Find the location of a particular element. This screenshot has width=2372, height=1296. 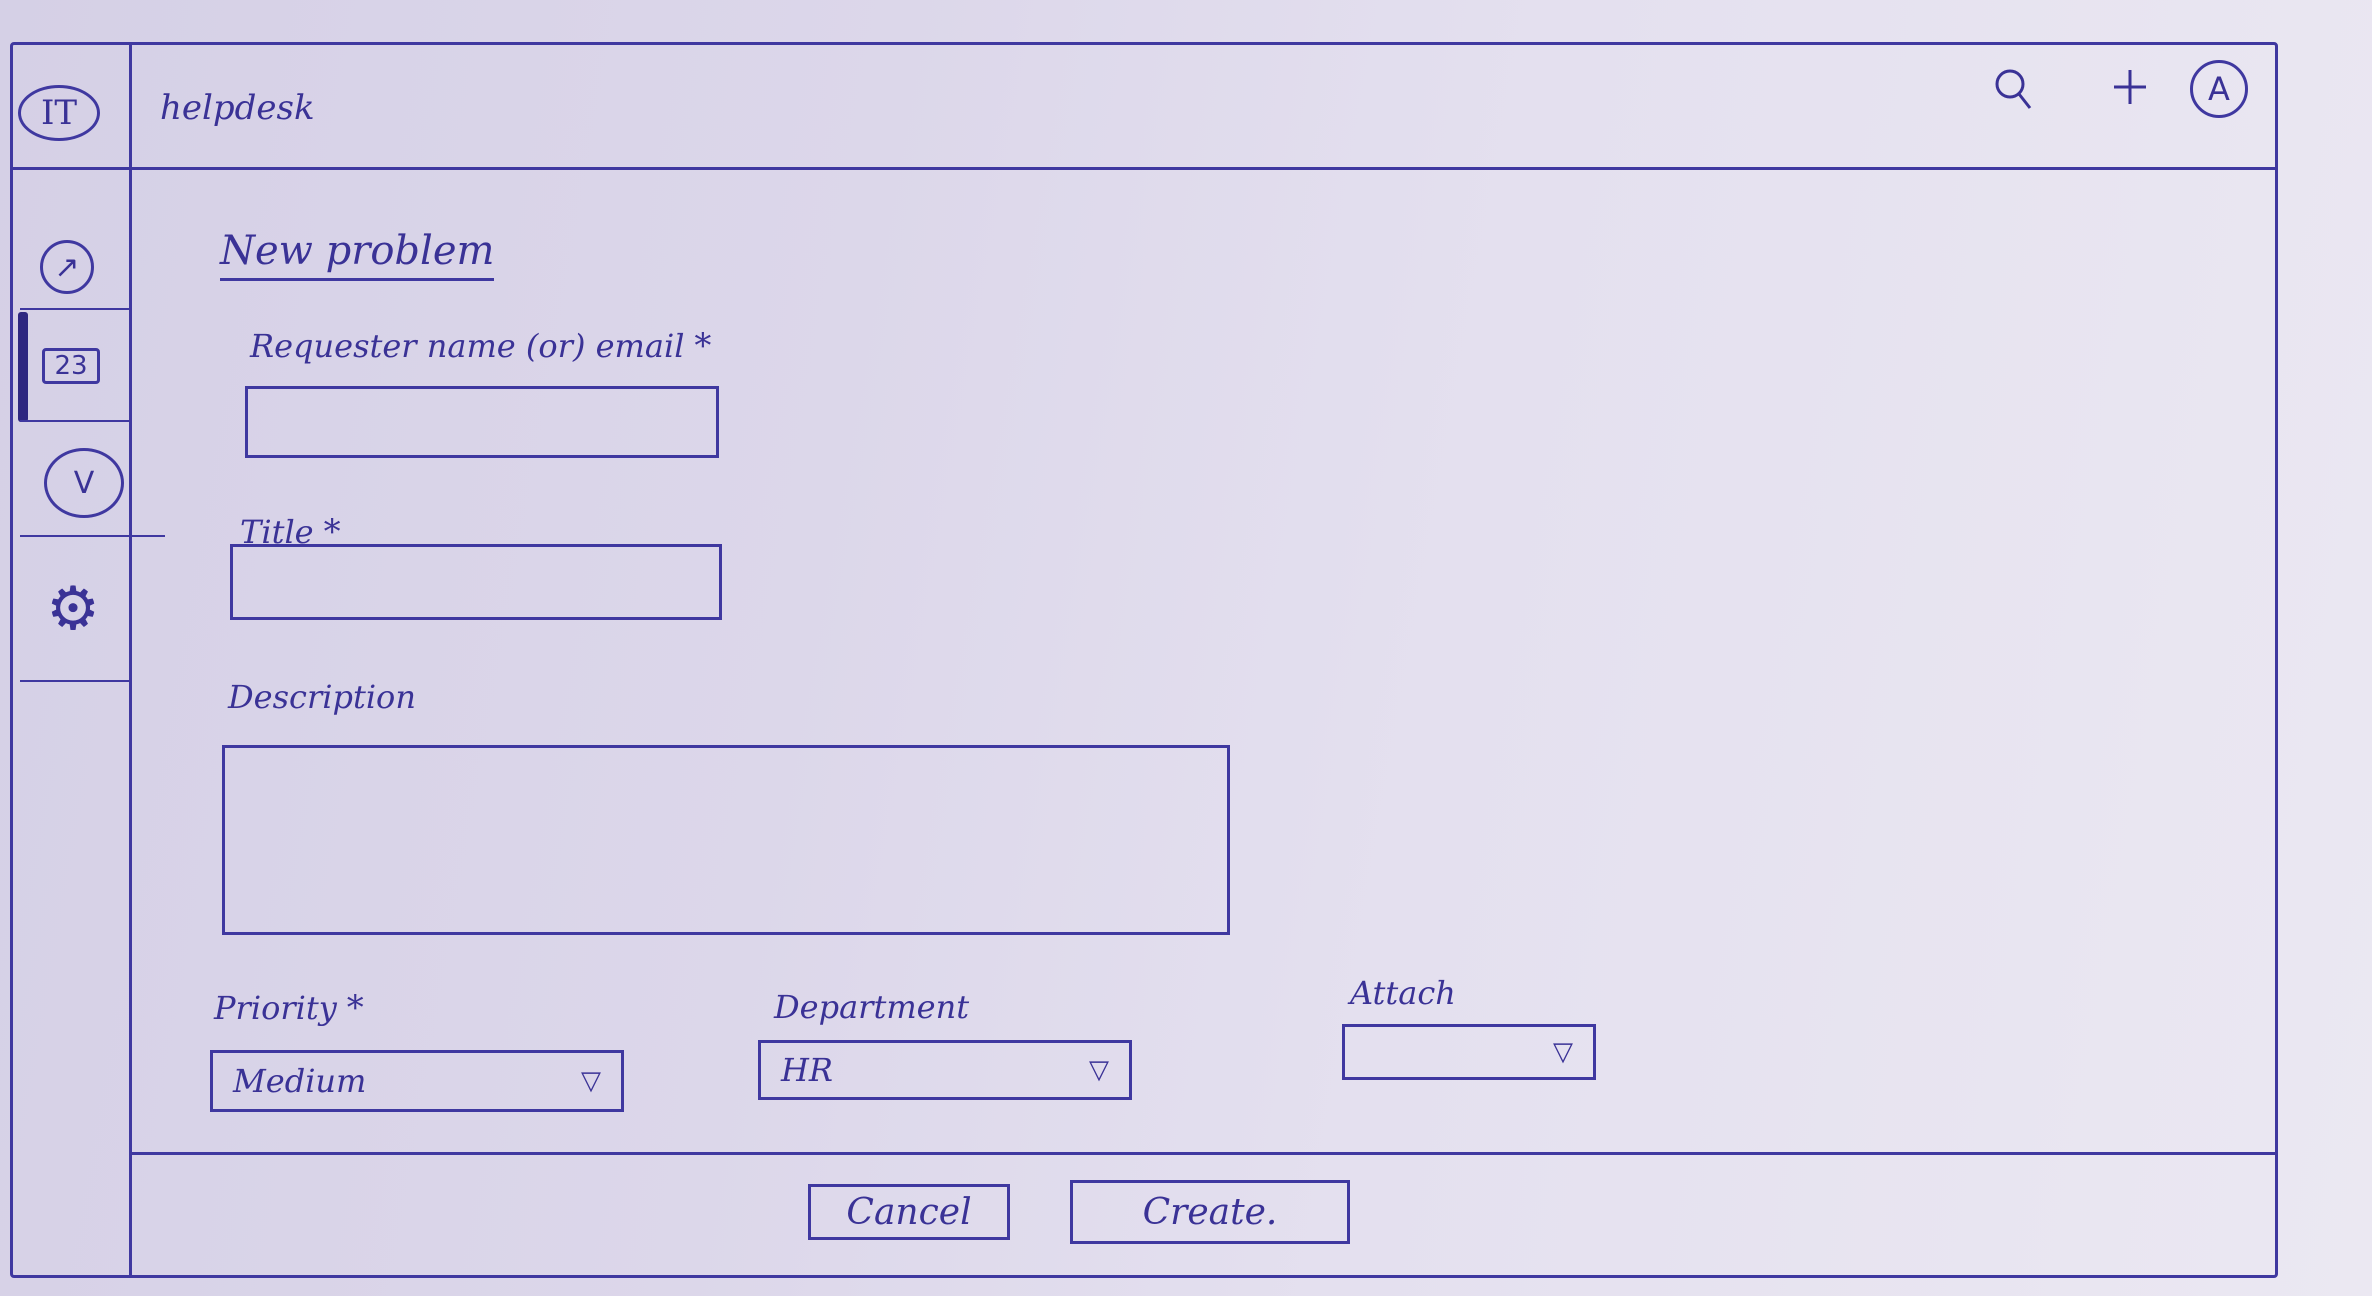

priority-value: Medium is located at coordinates (300, 1081).